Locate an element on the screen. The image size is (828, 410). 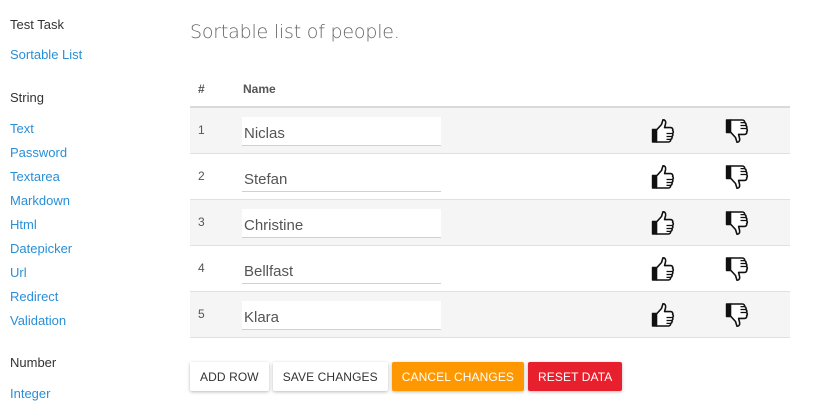
sidebar-link-integer: Integer is located at coordinates (30, 393).